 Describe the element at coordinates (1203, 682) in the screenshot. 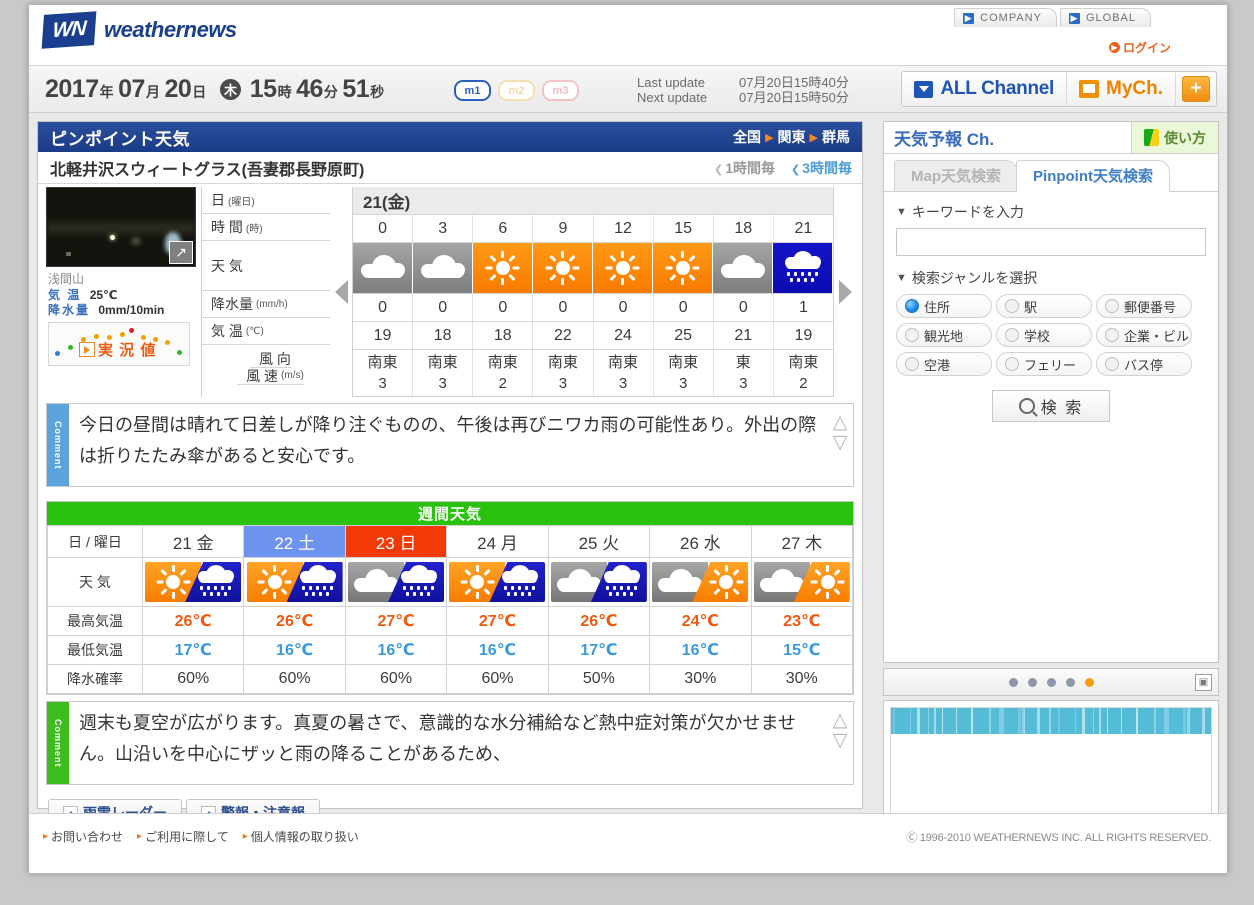

I see `close-icon: ▣` at that location.